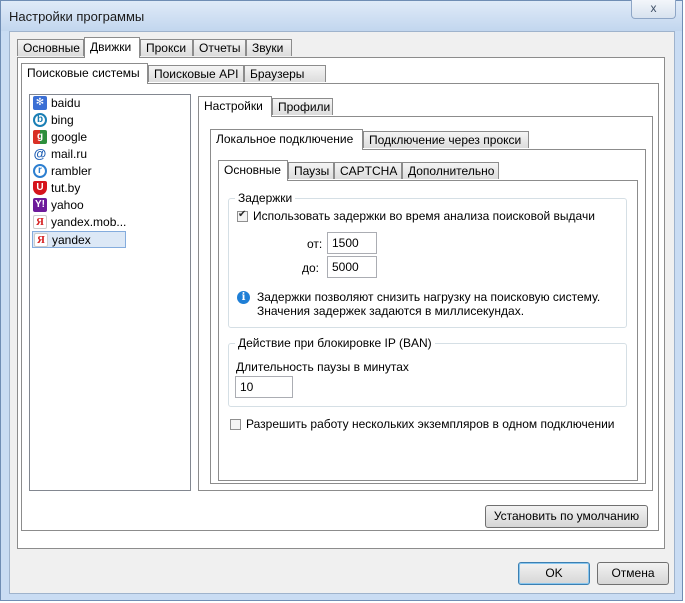  Describe the element at coordinates (50, 47) in the screenshot. I see `tab-main: Основные` at that location.